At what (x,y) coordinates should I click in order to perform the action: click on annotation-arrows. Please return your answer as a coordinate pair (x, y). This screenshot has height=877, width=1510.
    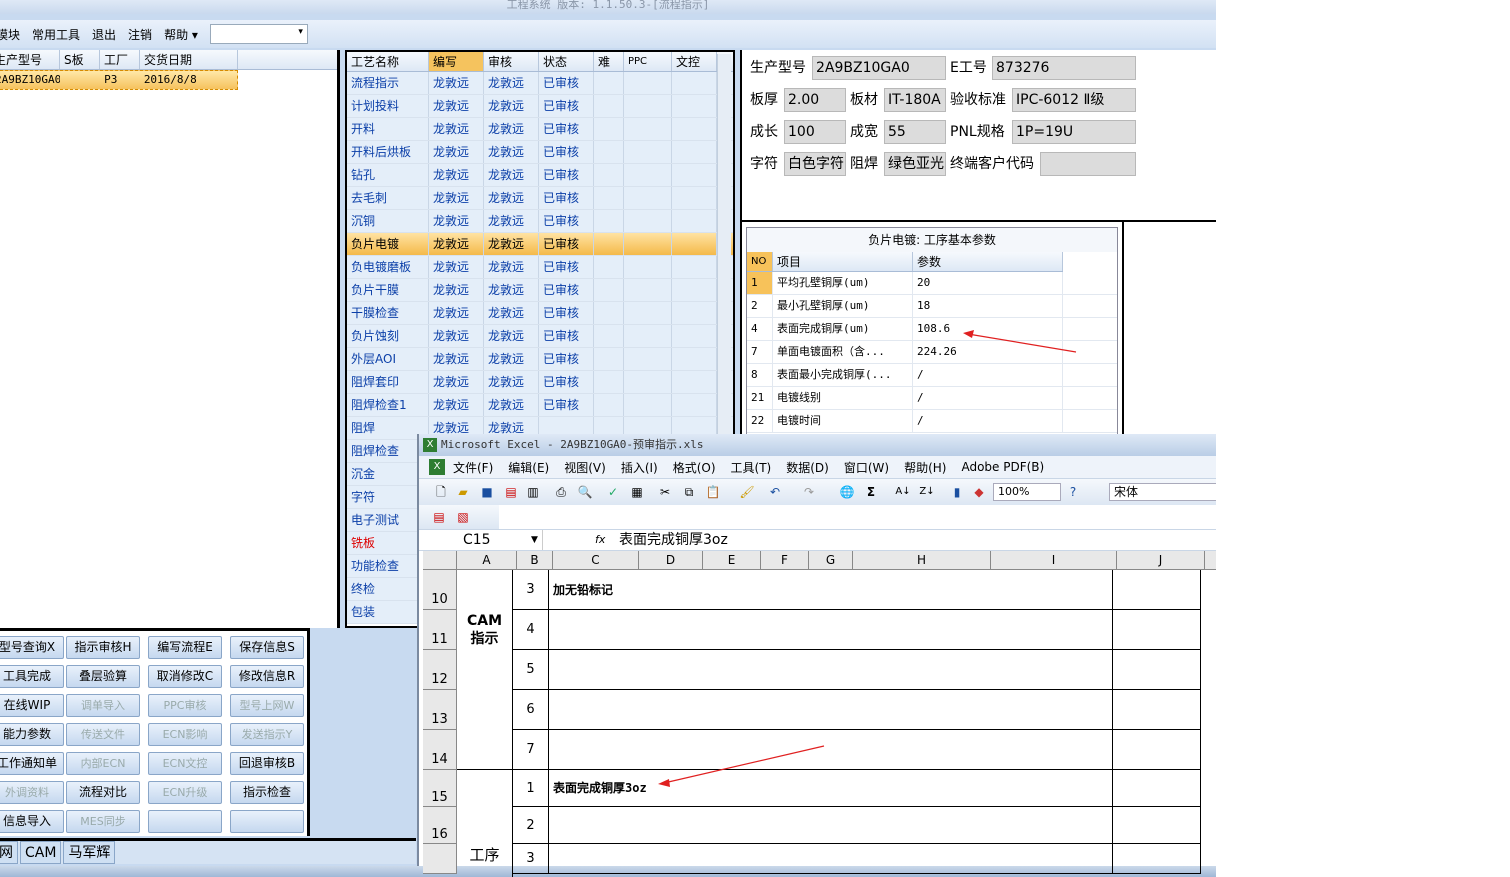
    Looking at the image, I should click on (867, 558).